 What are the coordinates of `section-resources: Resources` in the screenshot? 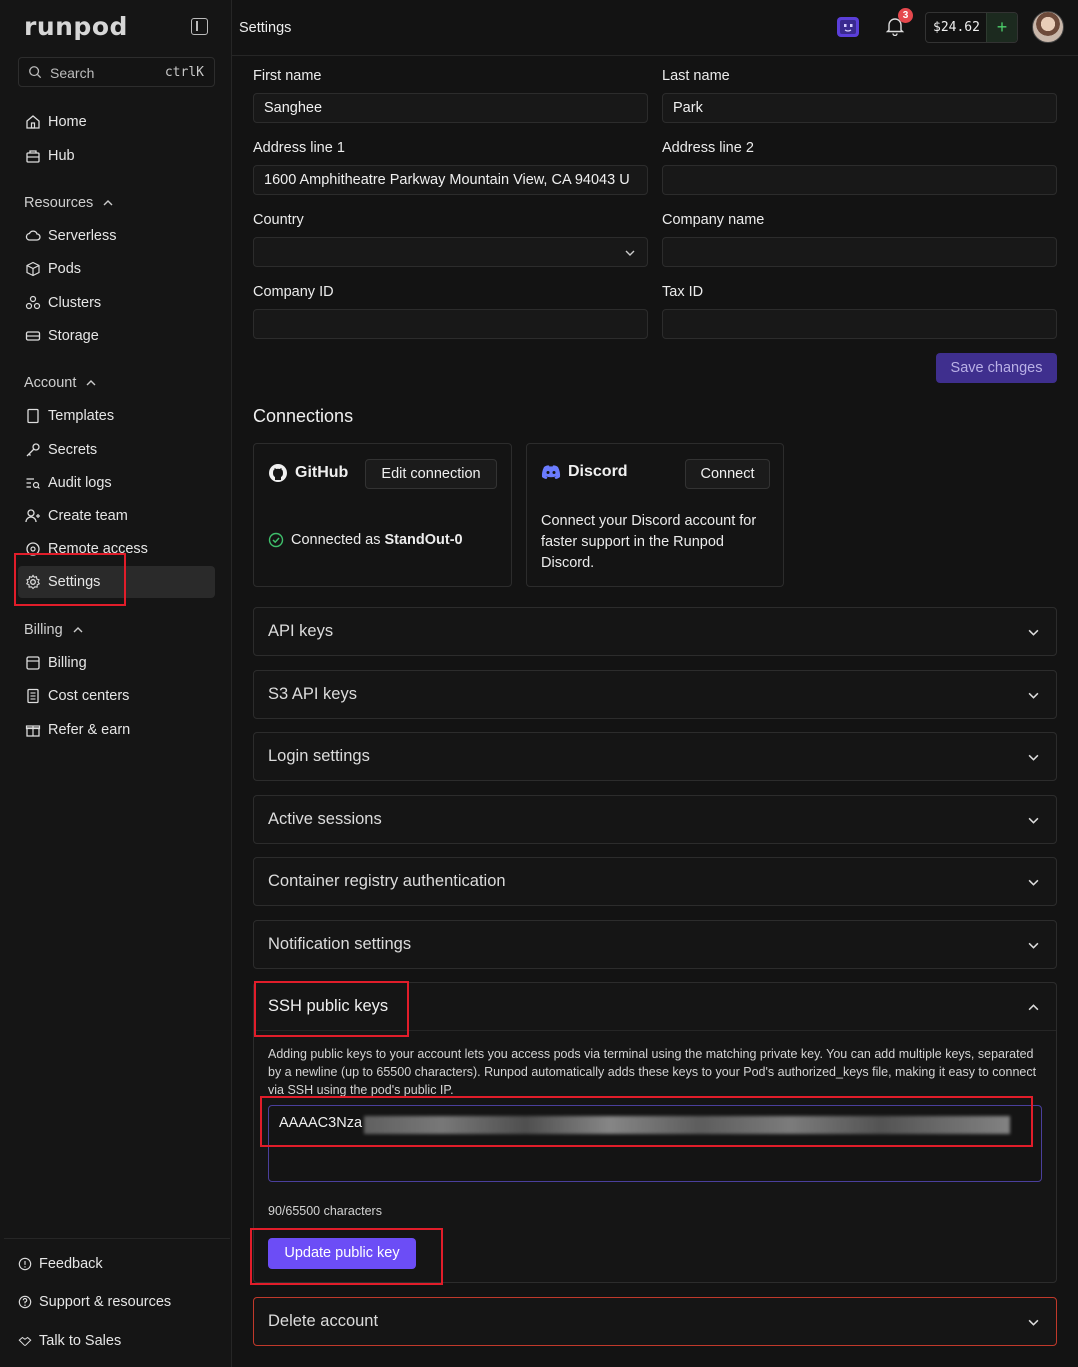 It's located at (68, 203).